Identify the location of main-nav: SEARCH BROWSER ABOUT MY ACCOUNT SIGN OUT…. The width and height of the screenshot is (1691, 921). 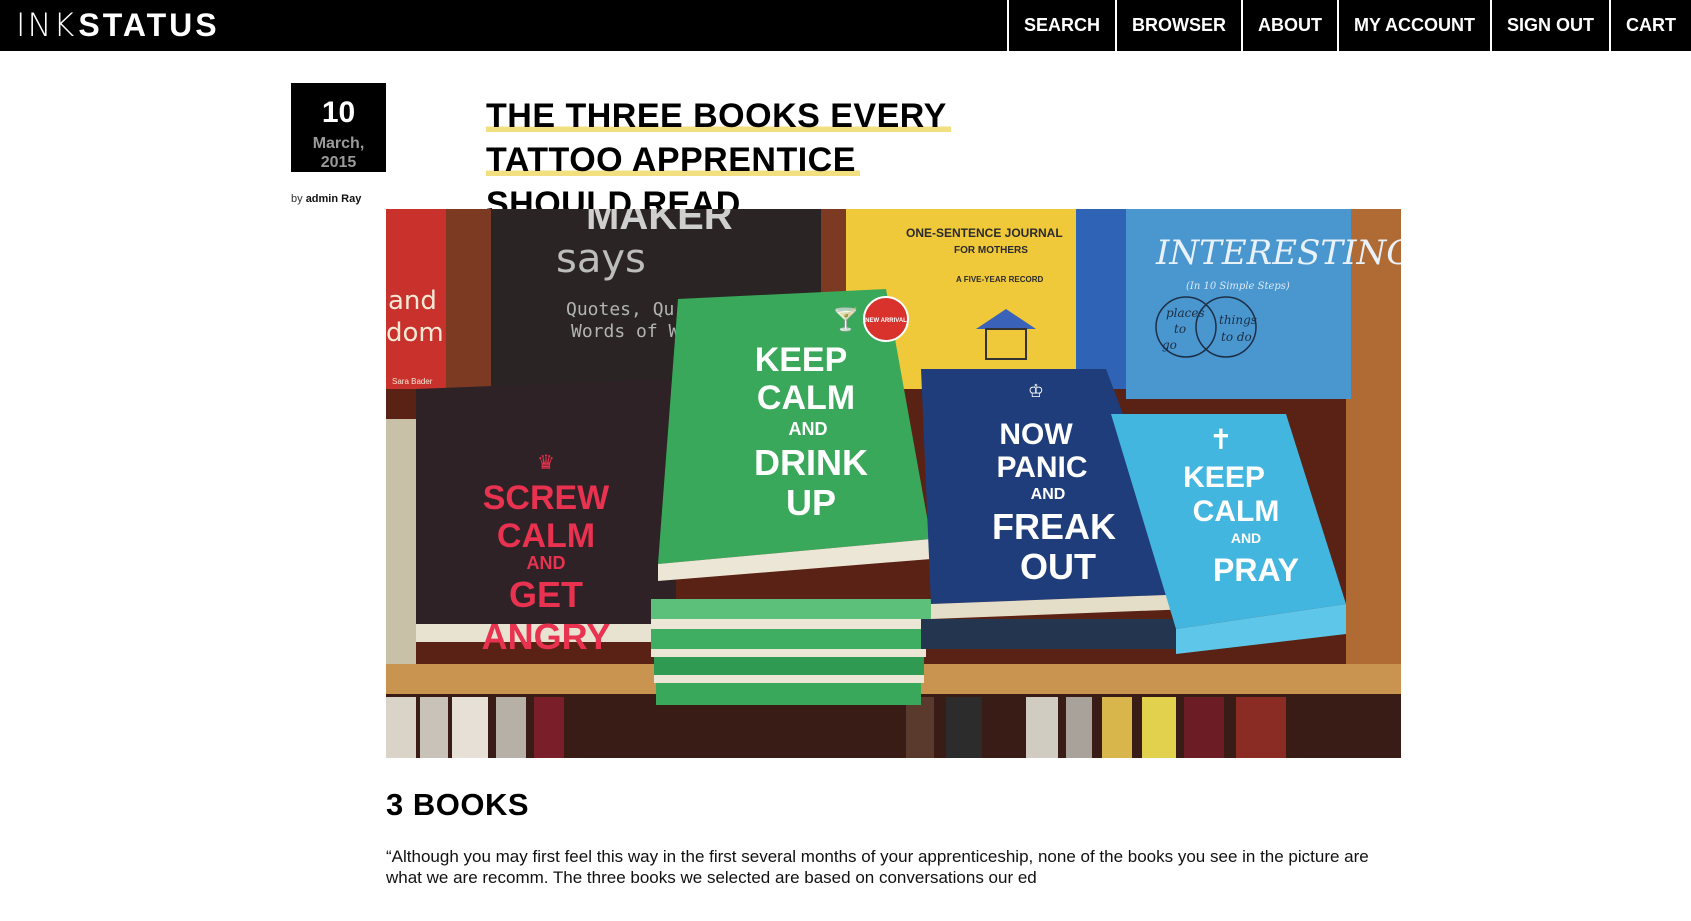
(1348, 25).